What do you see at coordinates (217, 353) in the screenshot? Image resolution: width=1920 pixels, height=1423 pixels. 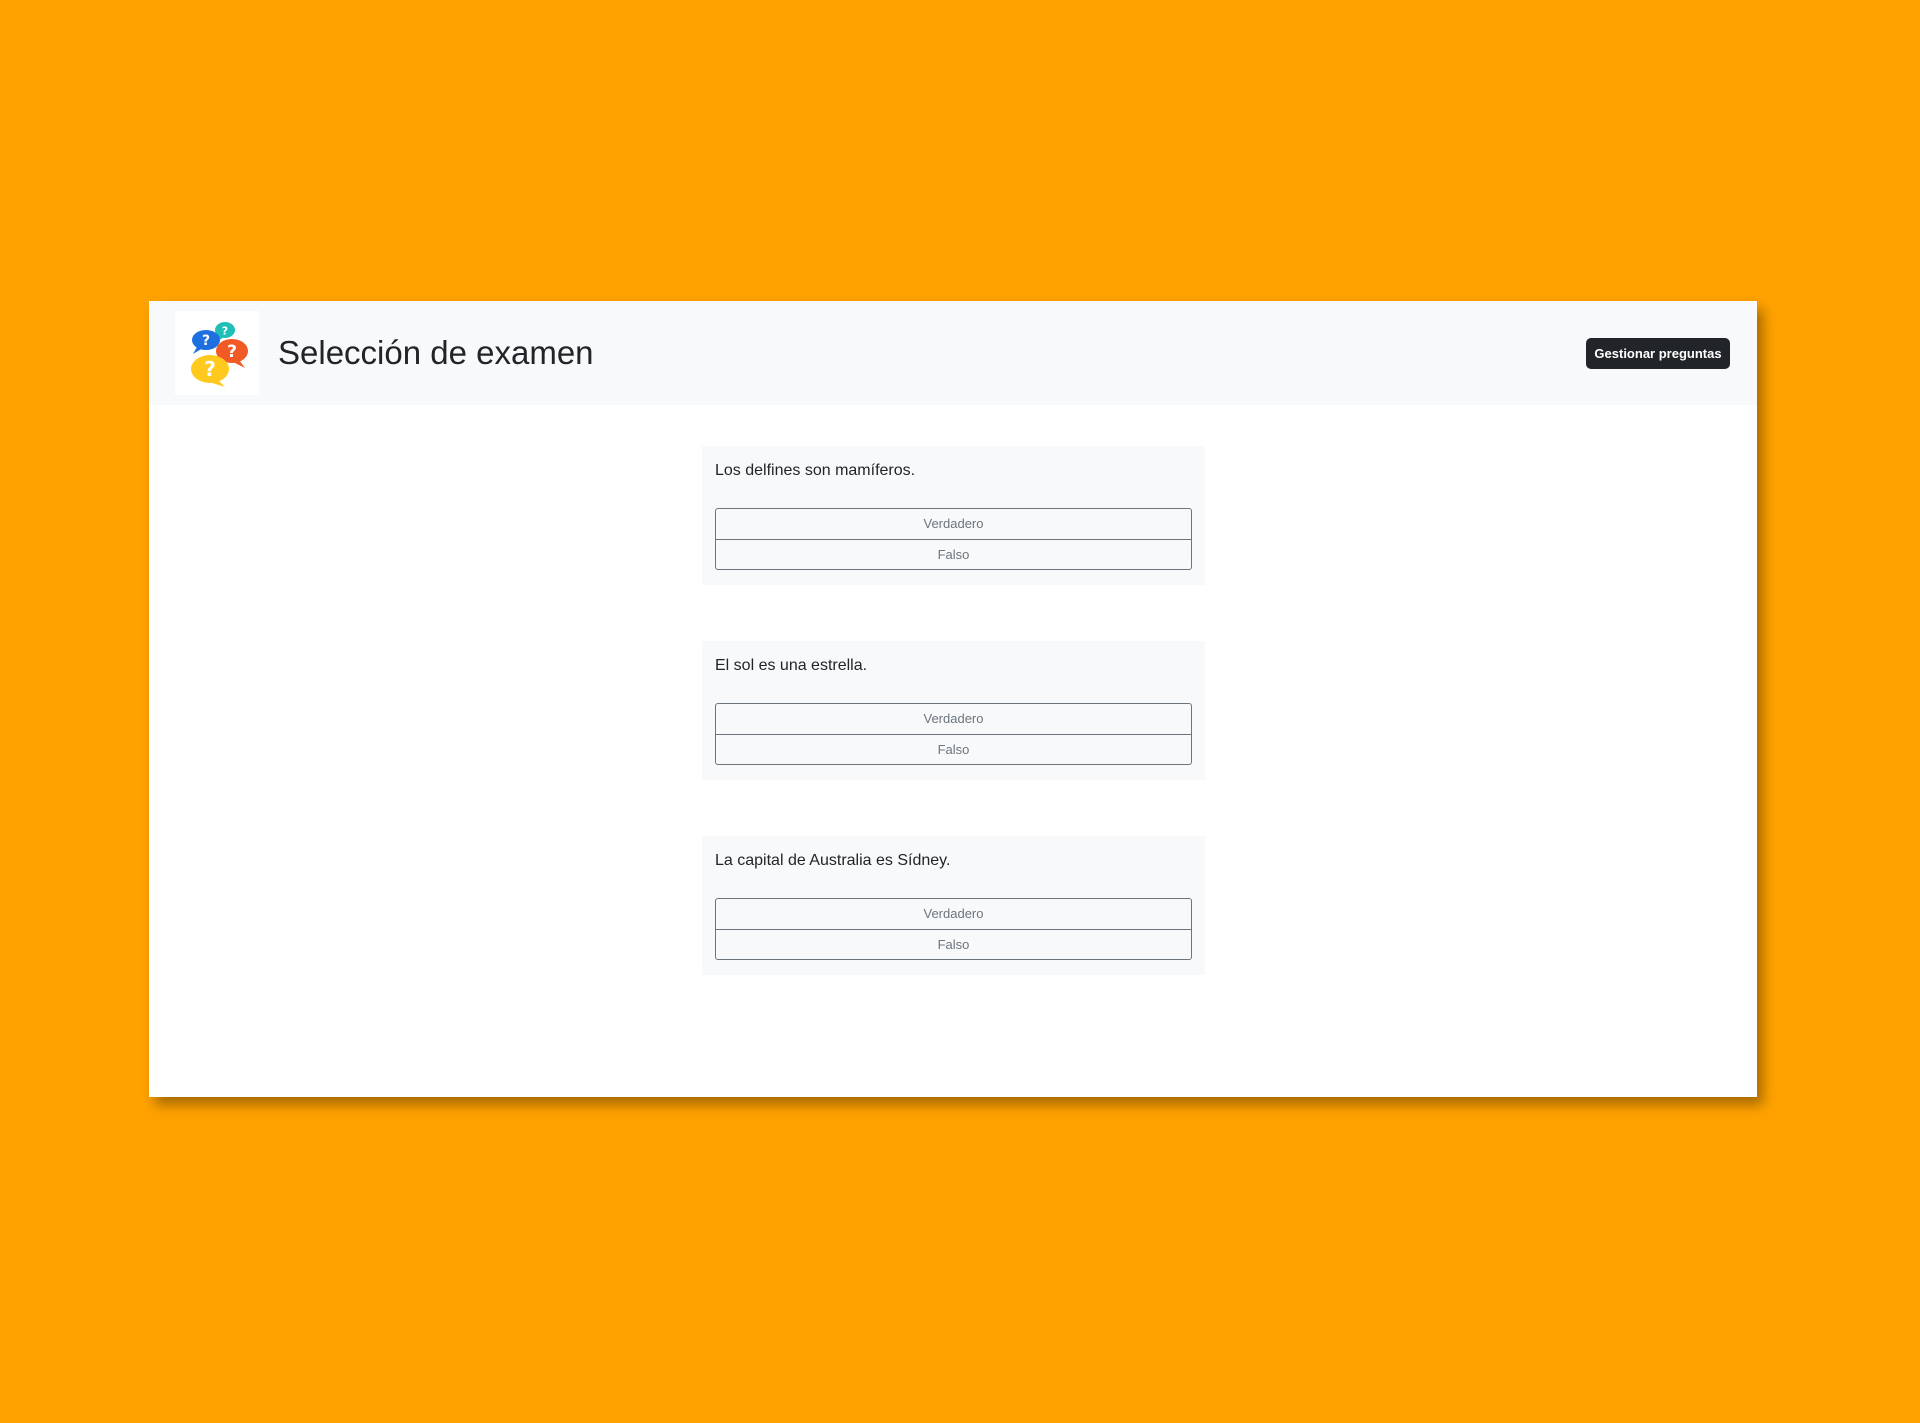 I see `question-bubbles-icon: ? ? ? ?` at bounding box center [217, 353].